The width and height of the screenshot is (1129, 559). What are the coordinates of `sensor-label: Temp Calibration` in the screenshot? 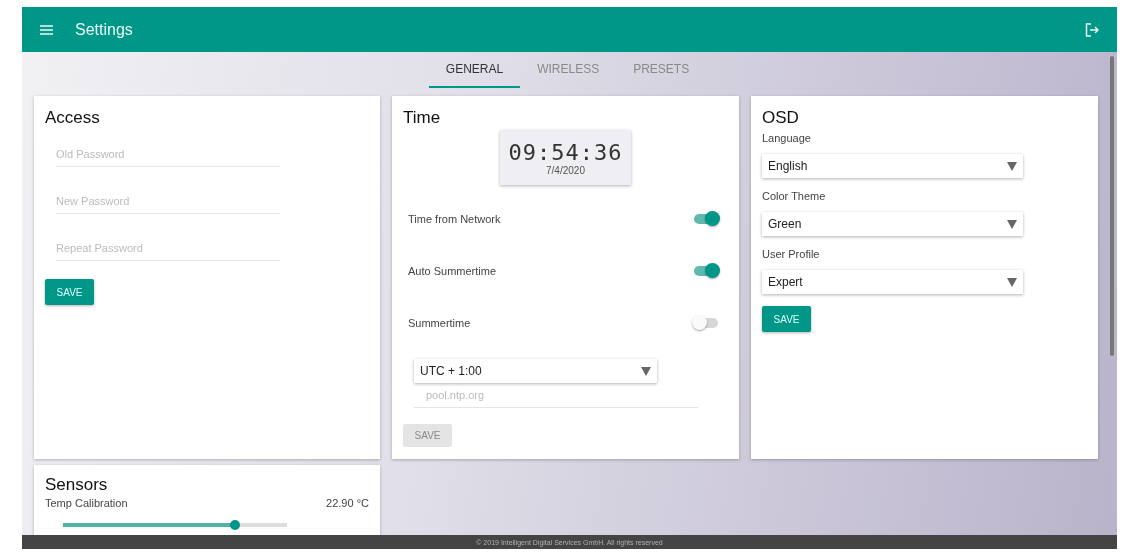 It's located at (86, 503).